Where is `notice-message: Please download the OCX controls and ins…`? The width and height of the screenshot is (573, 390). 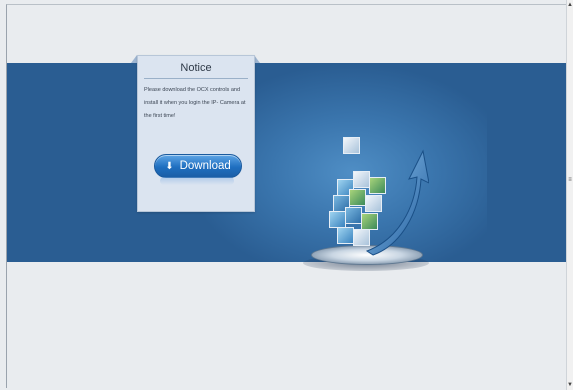
notice-message: Please download the OCX controls and ins… is located at coordinates (195, 103).